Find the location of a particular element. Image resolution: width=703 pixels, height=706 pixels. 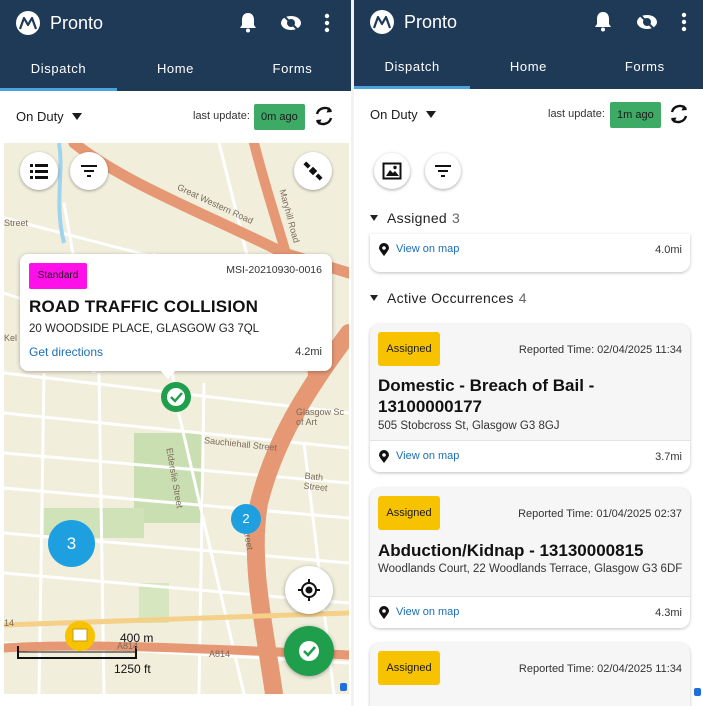

section-label: Assigned is located at coordinates (417, 218).